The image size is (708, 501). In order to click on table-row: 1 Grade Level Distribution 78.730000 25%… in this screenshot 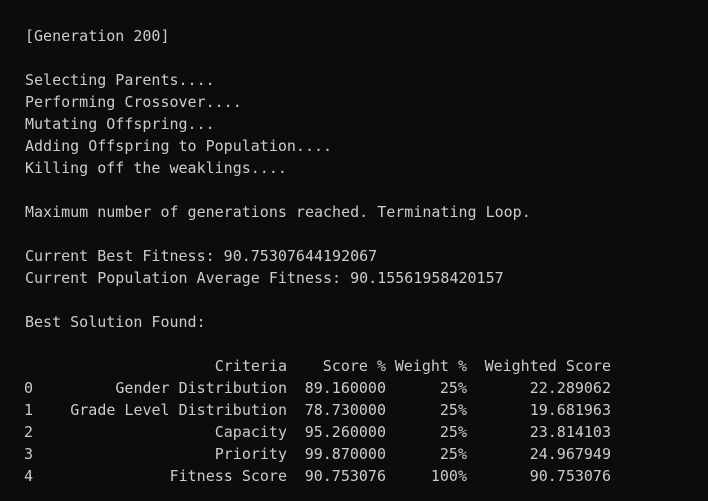, I will do `click(317, 410)`.